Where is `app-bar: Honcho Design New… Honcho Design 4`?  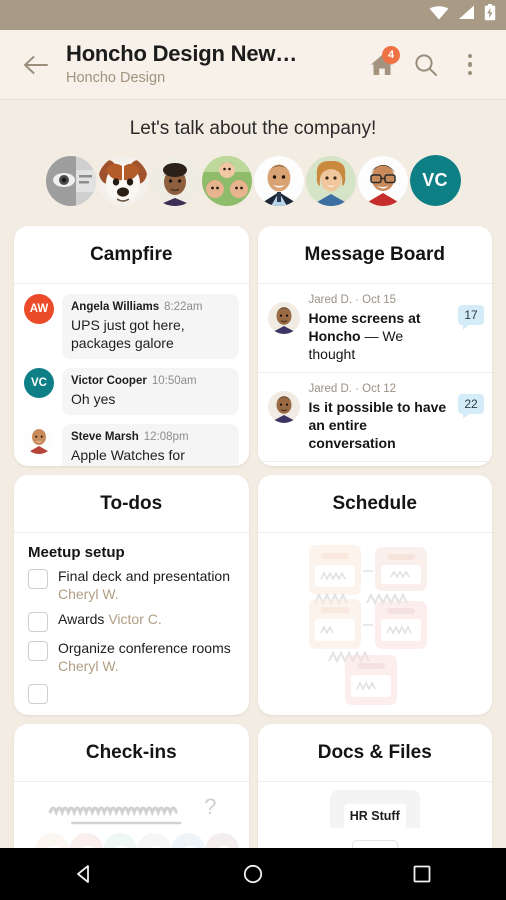
app-bar: Honcho Design New… Honcho Design 4 is located at coordinates (253, 65).